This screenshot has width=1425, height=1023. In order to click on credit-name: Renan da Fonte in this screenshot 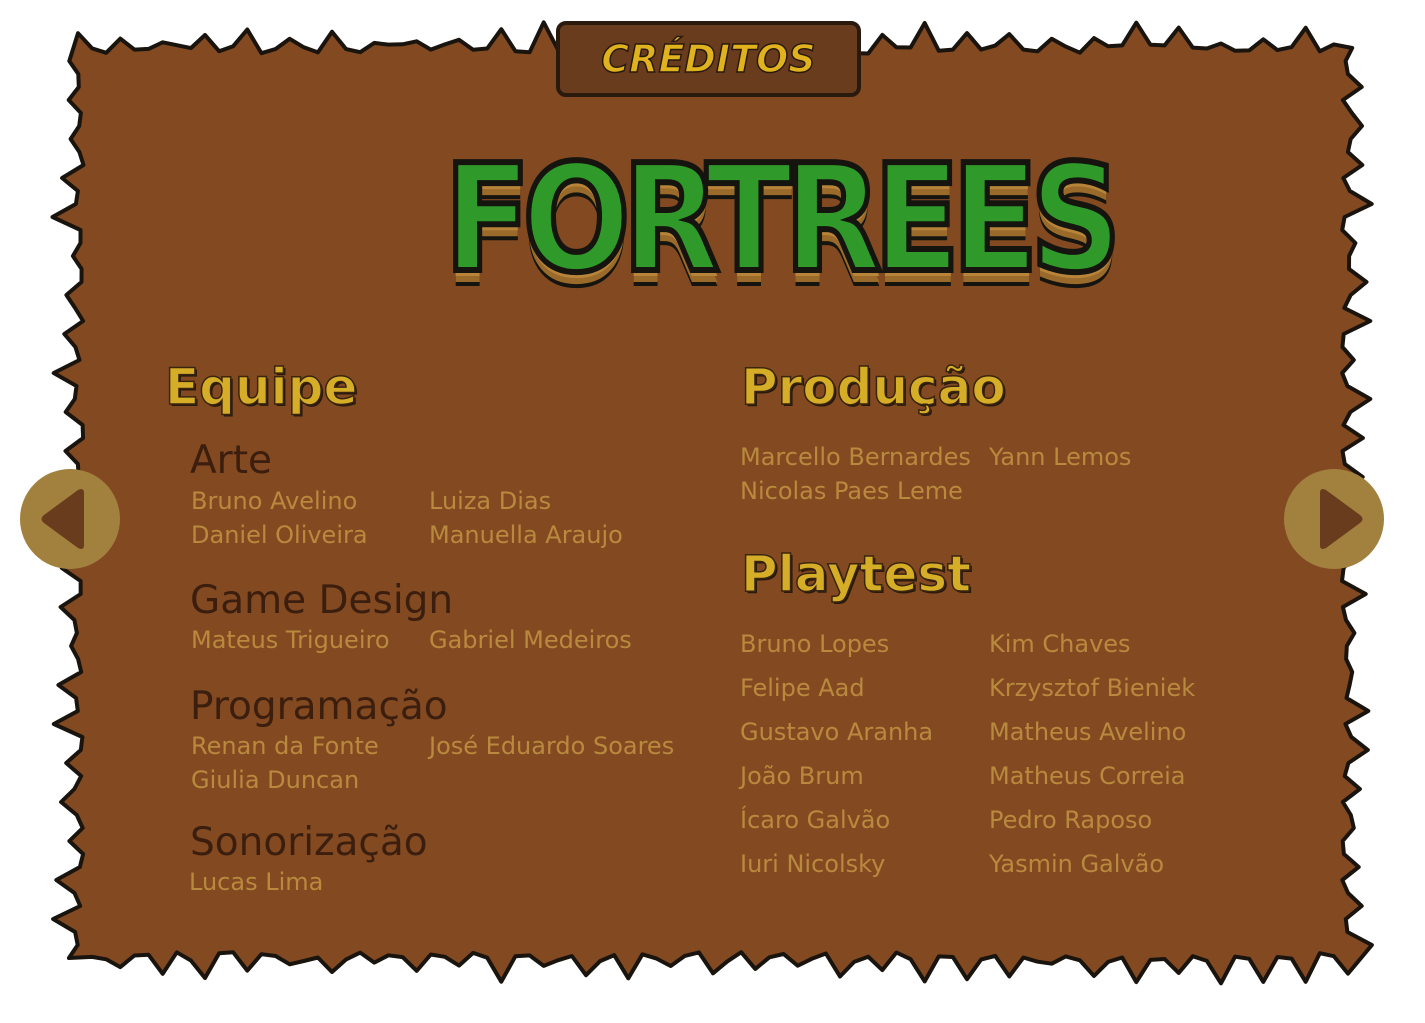, I will do `click(285, 746)`.